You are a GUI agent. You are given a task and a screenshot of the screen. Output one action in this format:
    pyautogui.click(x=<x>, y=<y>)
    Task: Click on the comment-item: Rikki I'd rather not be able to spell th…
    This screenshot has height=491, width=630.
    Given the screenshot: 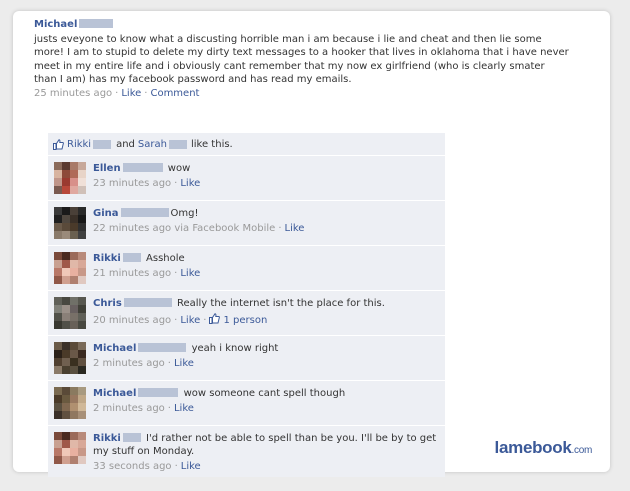 What is the action you would take?
    pyautogui.click(x=246, y=451)
    